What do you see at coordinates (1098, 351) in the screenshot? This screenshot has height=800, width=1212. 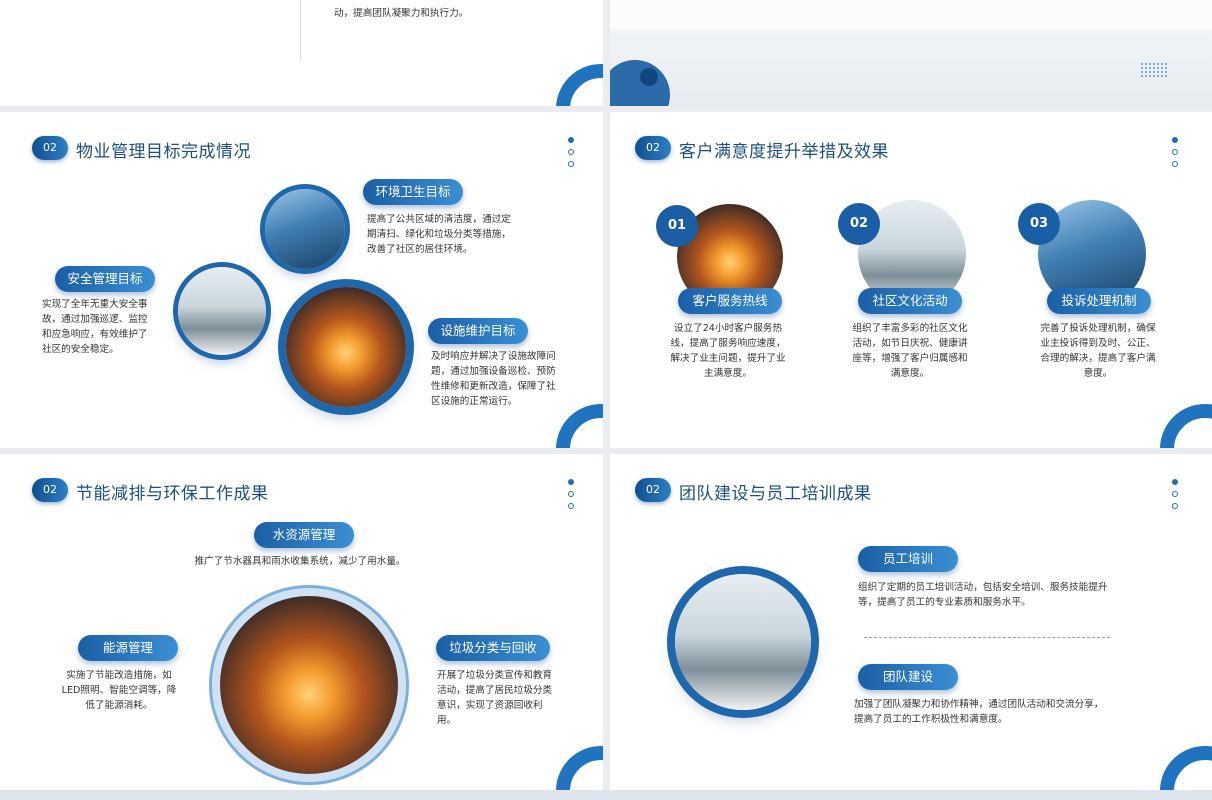 I see `complaint-text: 完善了投诉处理机制，确保业主投诉得到及时、公正、合理的解决，提高了客户满意度。` at bounding box center [1098, 351].